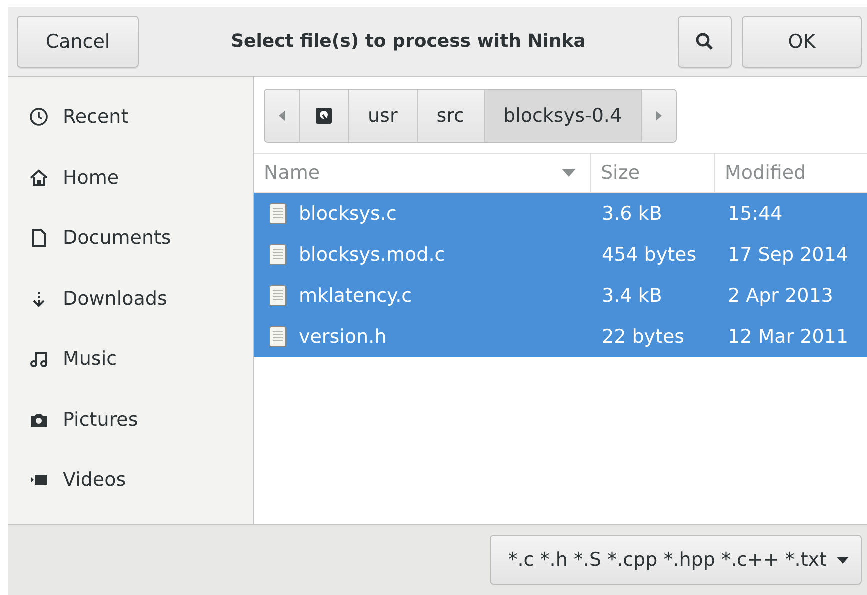 The image size is (867, 595). I want to click on sidebar-item: Music, so click(130, 359).